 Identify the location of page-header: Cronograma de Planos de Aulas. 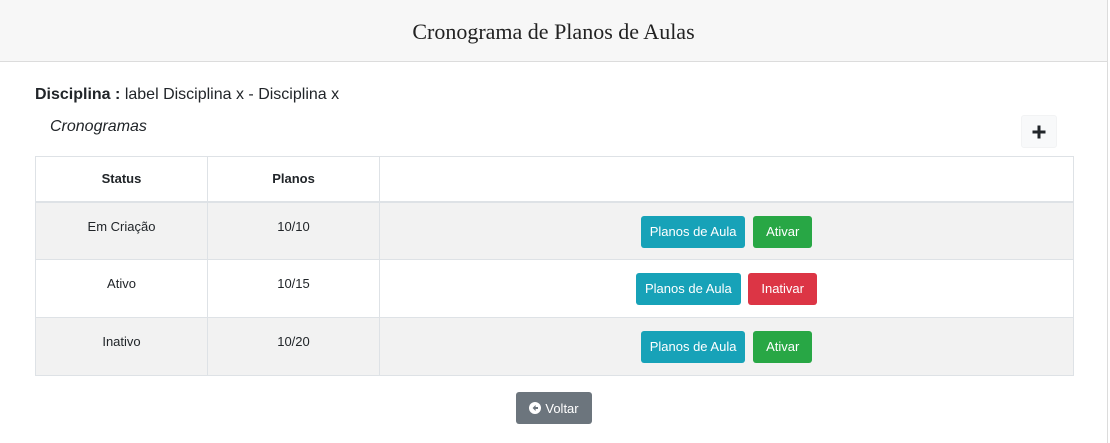
(554, 31).